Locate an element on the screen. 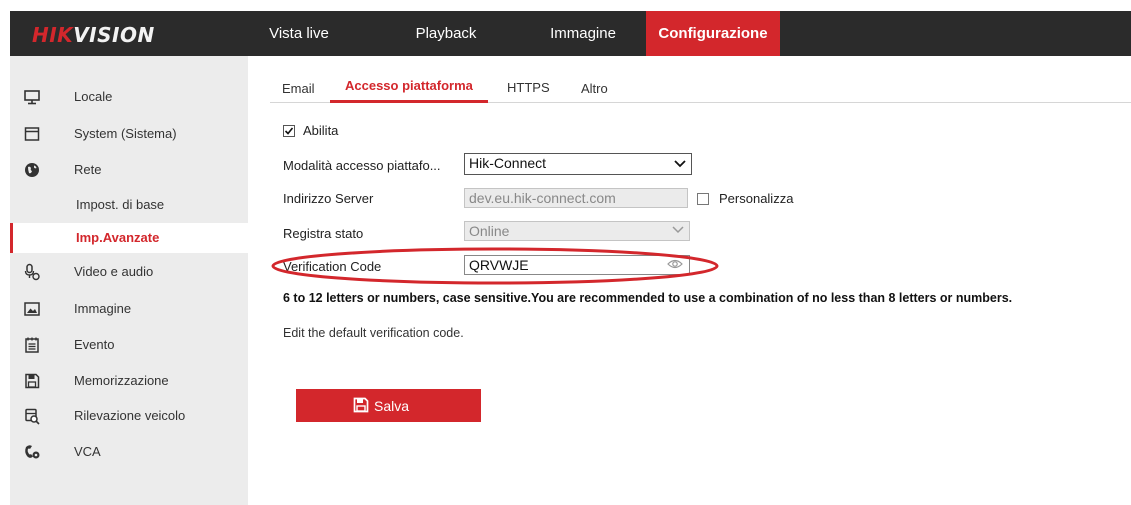  hikvision-logo: HIKVISION is located at coordinates (93, 35).